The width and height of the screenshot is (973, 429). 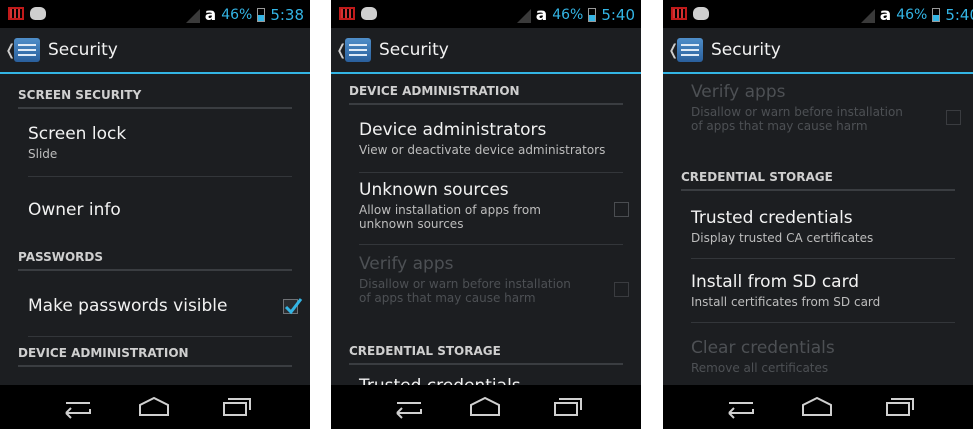 I want to click on checkmark-icon, so click(x=293, y=306).